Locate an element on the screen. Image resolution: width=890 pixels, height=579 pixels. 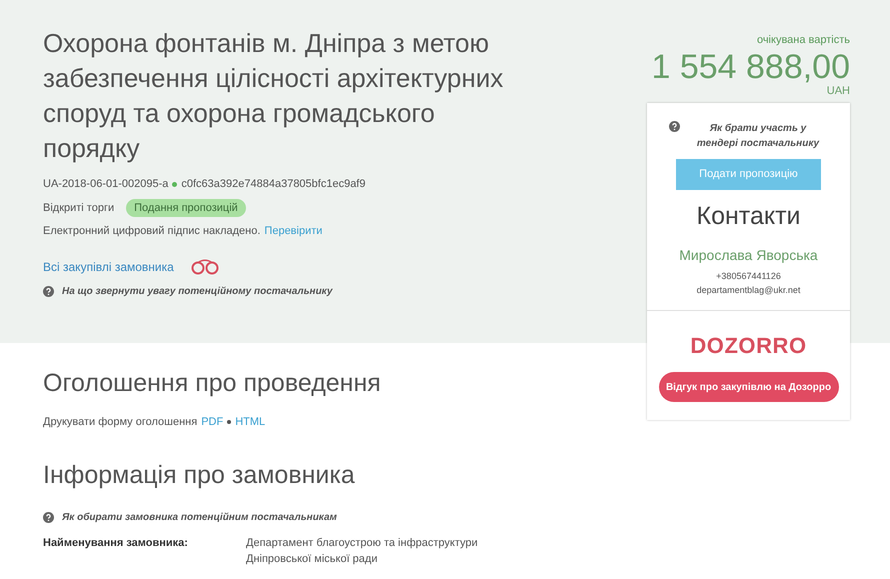
signature-text: Електронний цифровий підпис накладено. is located at coordinates (151, 231).